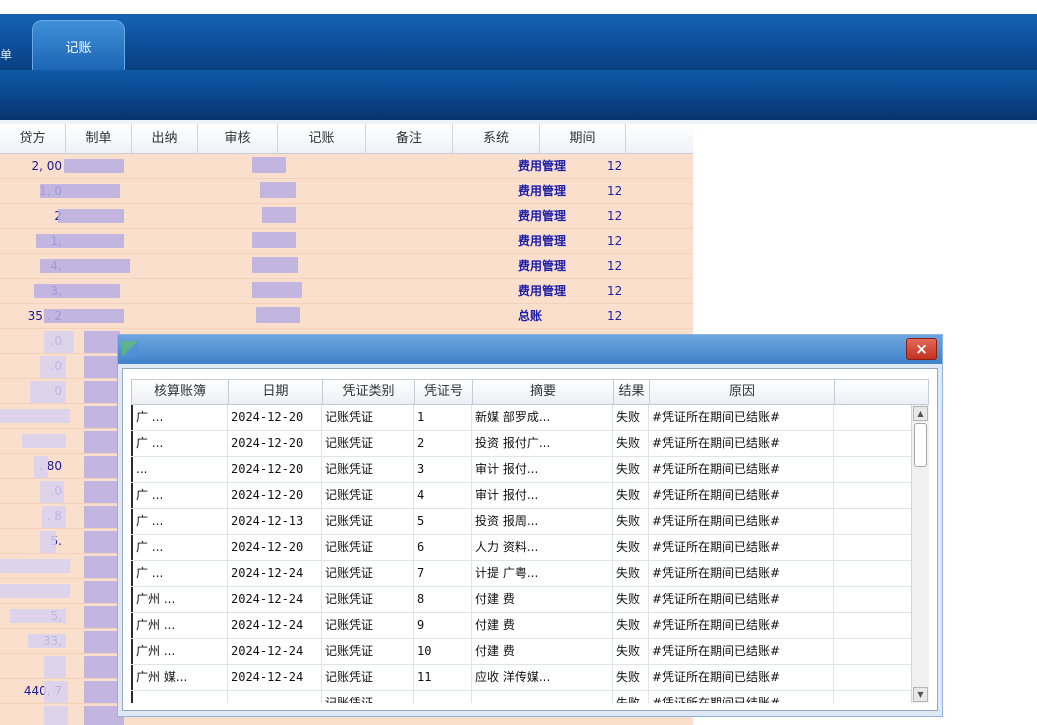 The width and height of the screenshot is (1037, 725). What do you see at coordinates (632, 392) in the screenshot?
I see `result-column-header: 结果` at bounding box center [632, 392].